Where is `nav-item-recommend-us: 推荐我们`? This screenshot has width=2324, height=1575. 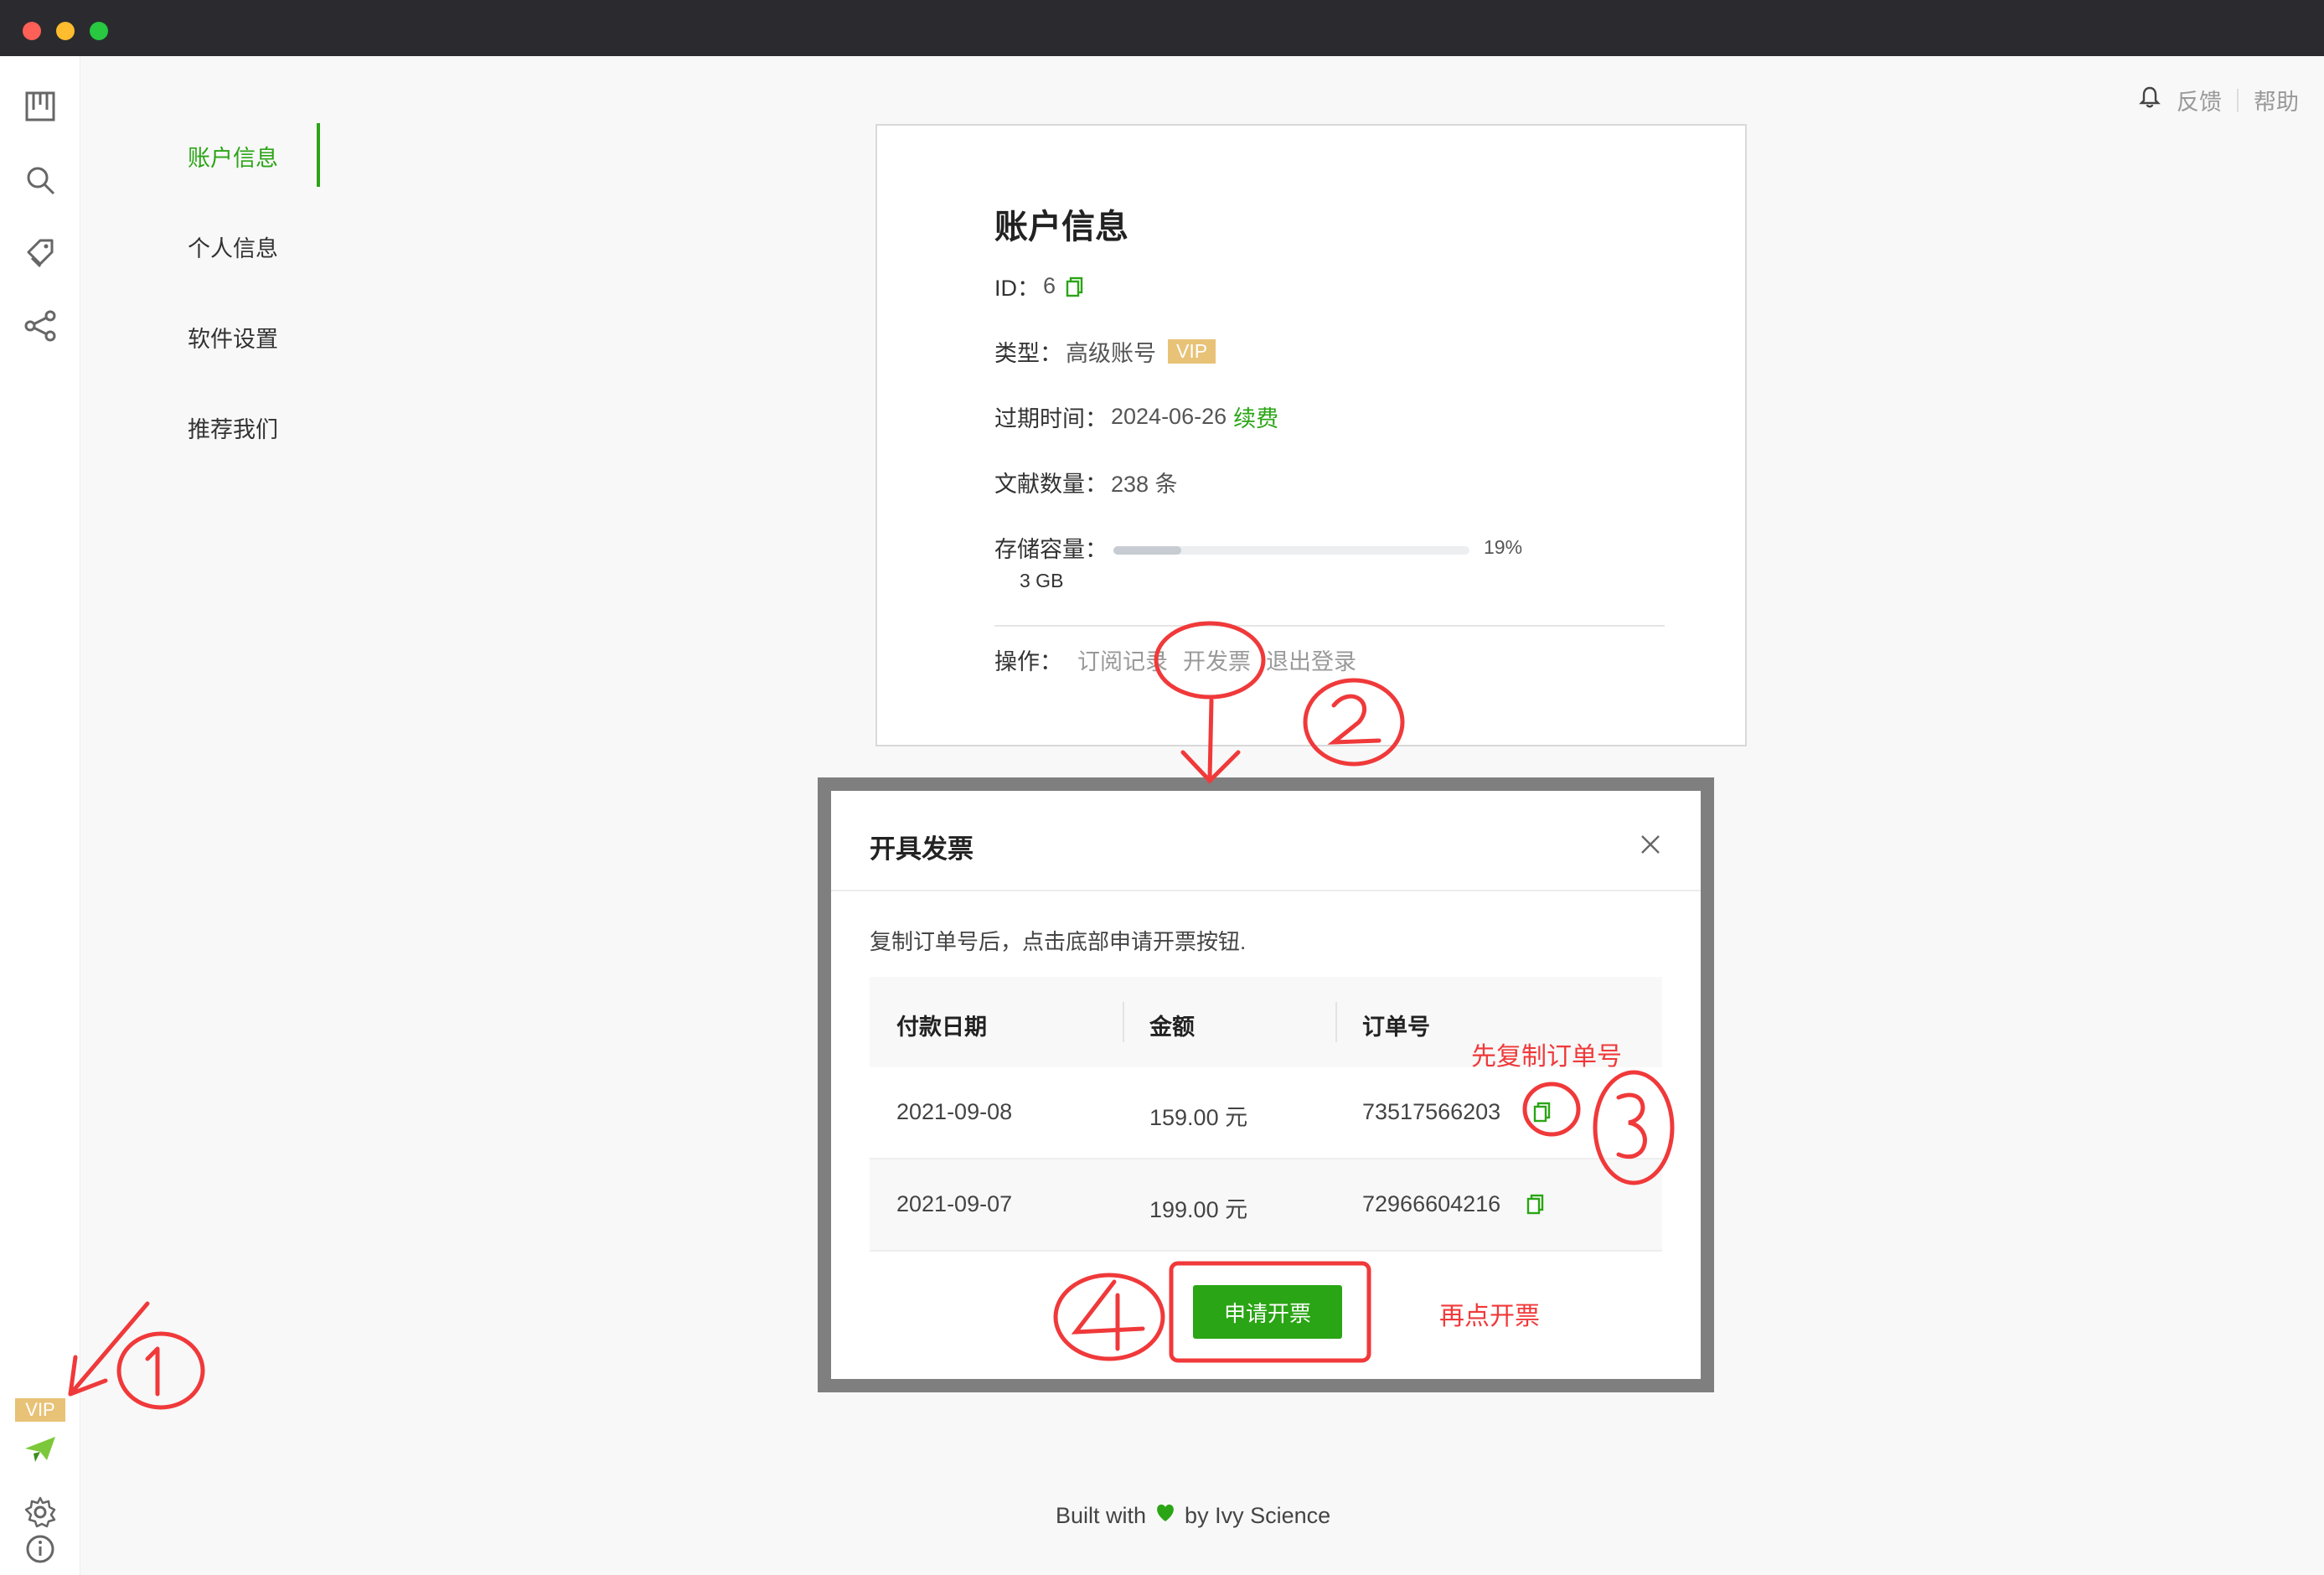 nav-item-recommend-us: 推荐我们 is located at coordinates (233, 427).